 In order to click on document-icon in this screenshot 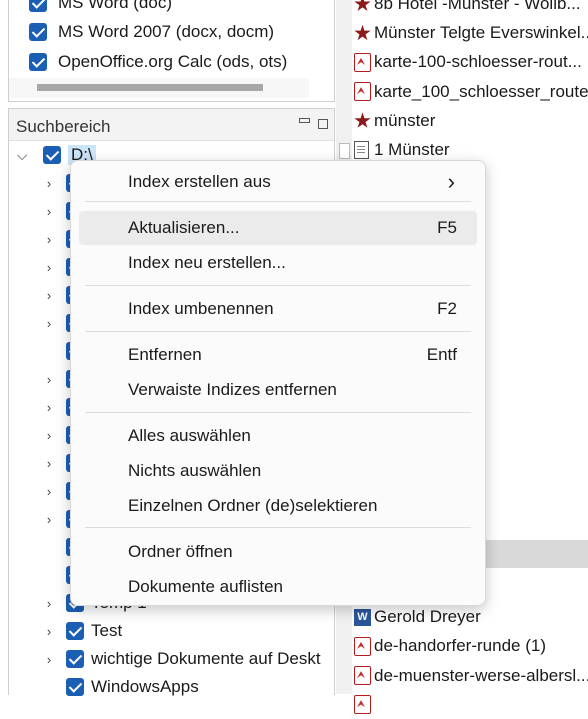, I will do `click(361, 150)`.